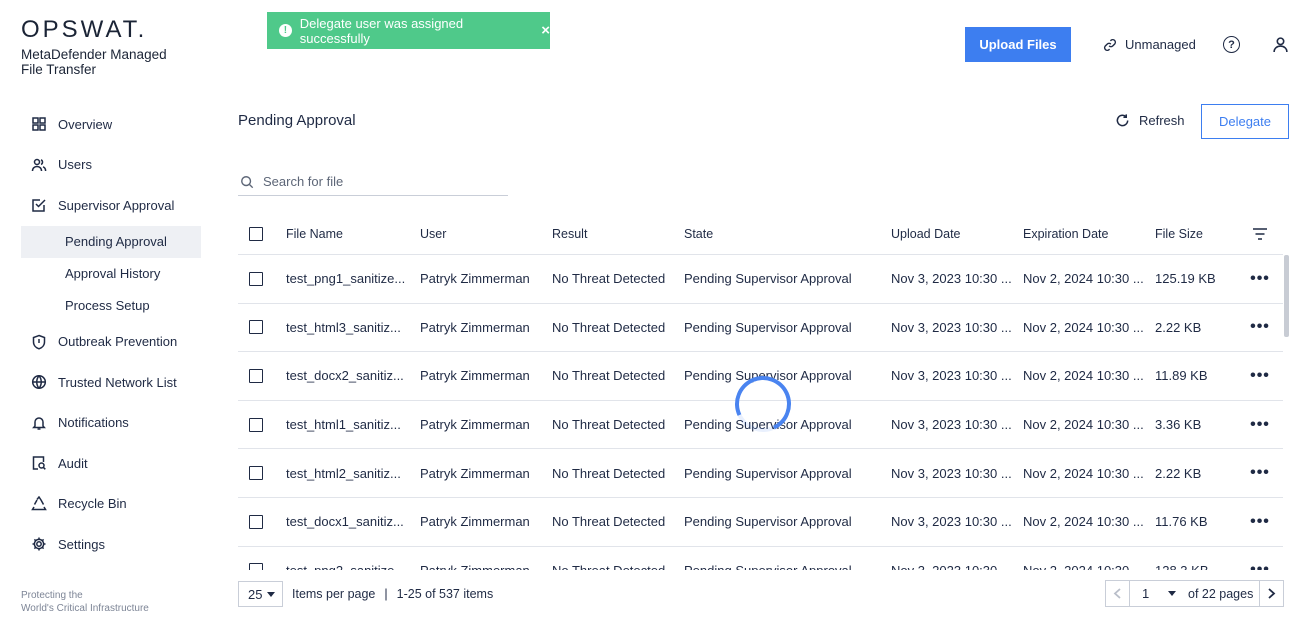 Image resolution: width=1310 pixels, height=634 pixels. What do you see at coordinates (486, 234) in the screenshot?
I see `column-header-user: User` at bounding box center [486, 234].